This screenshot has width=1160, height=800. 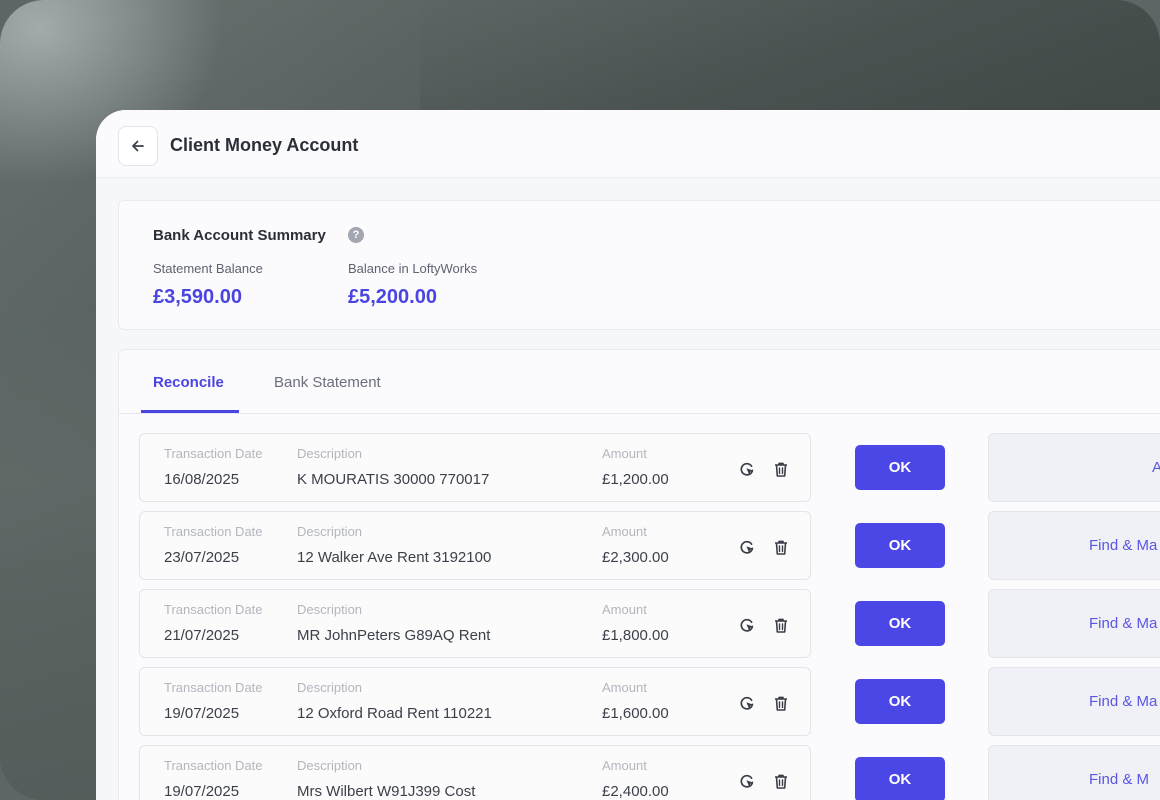 I want to click on transaction-date-value: 21/07/2025, so click(x=202, y=635).